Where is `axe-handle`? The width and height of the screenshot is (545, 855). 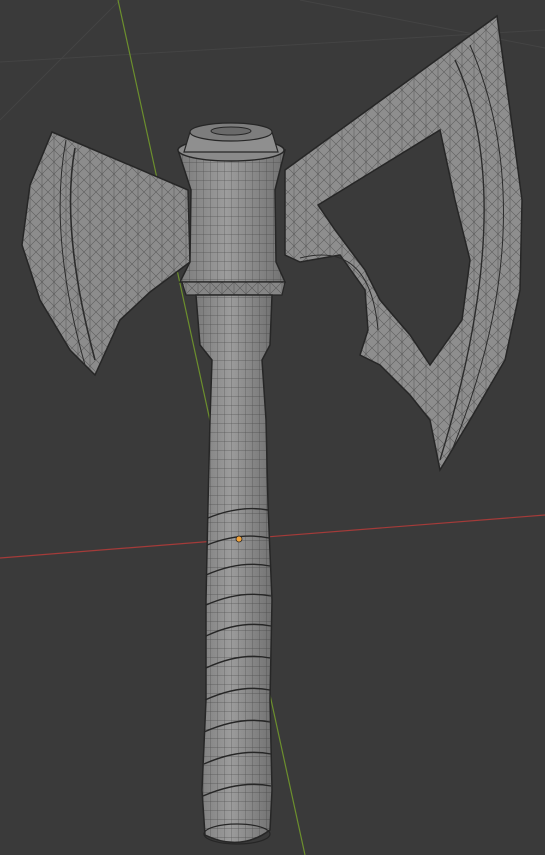 axe-handle is located at coordinates (234, 569).